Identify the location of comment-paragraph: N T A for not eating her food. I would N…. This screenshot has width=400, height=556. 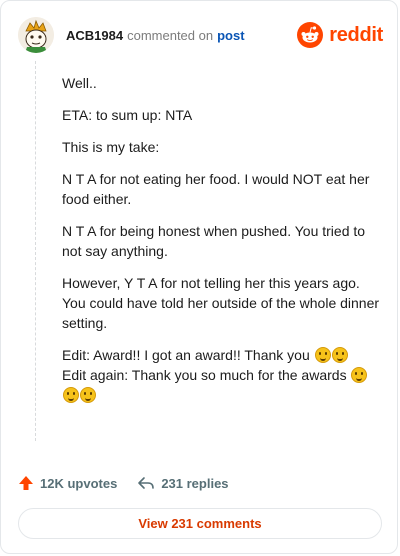
(216, 189).